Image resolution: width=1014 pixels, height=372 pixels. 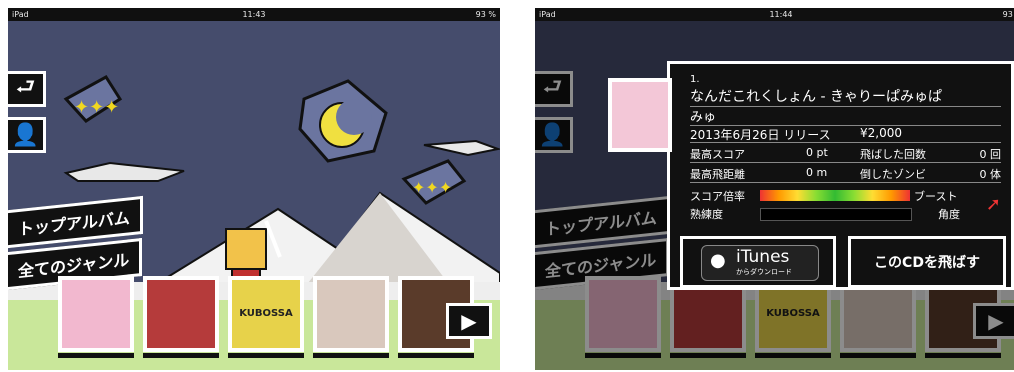 I want to click on stars-icon-2: ✦✦✦, so click(x=432, y=187).